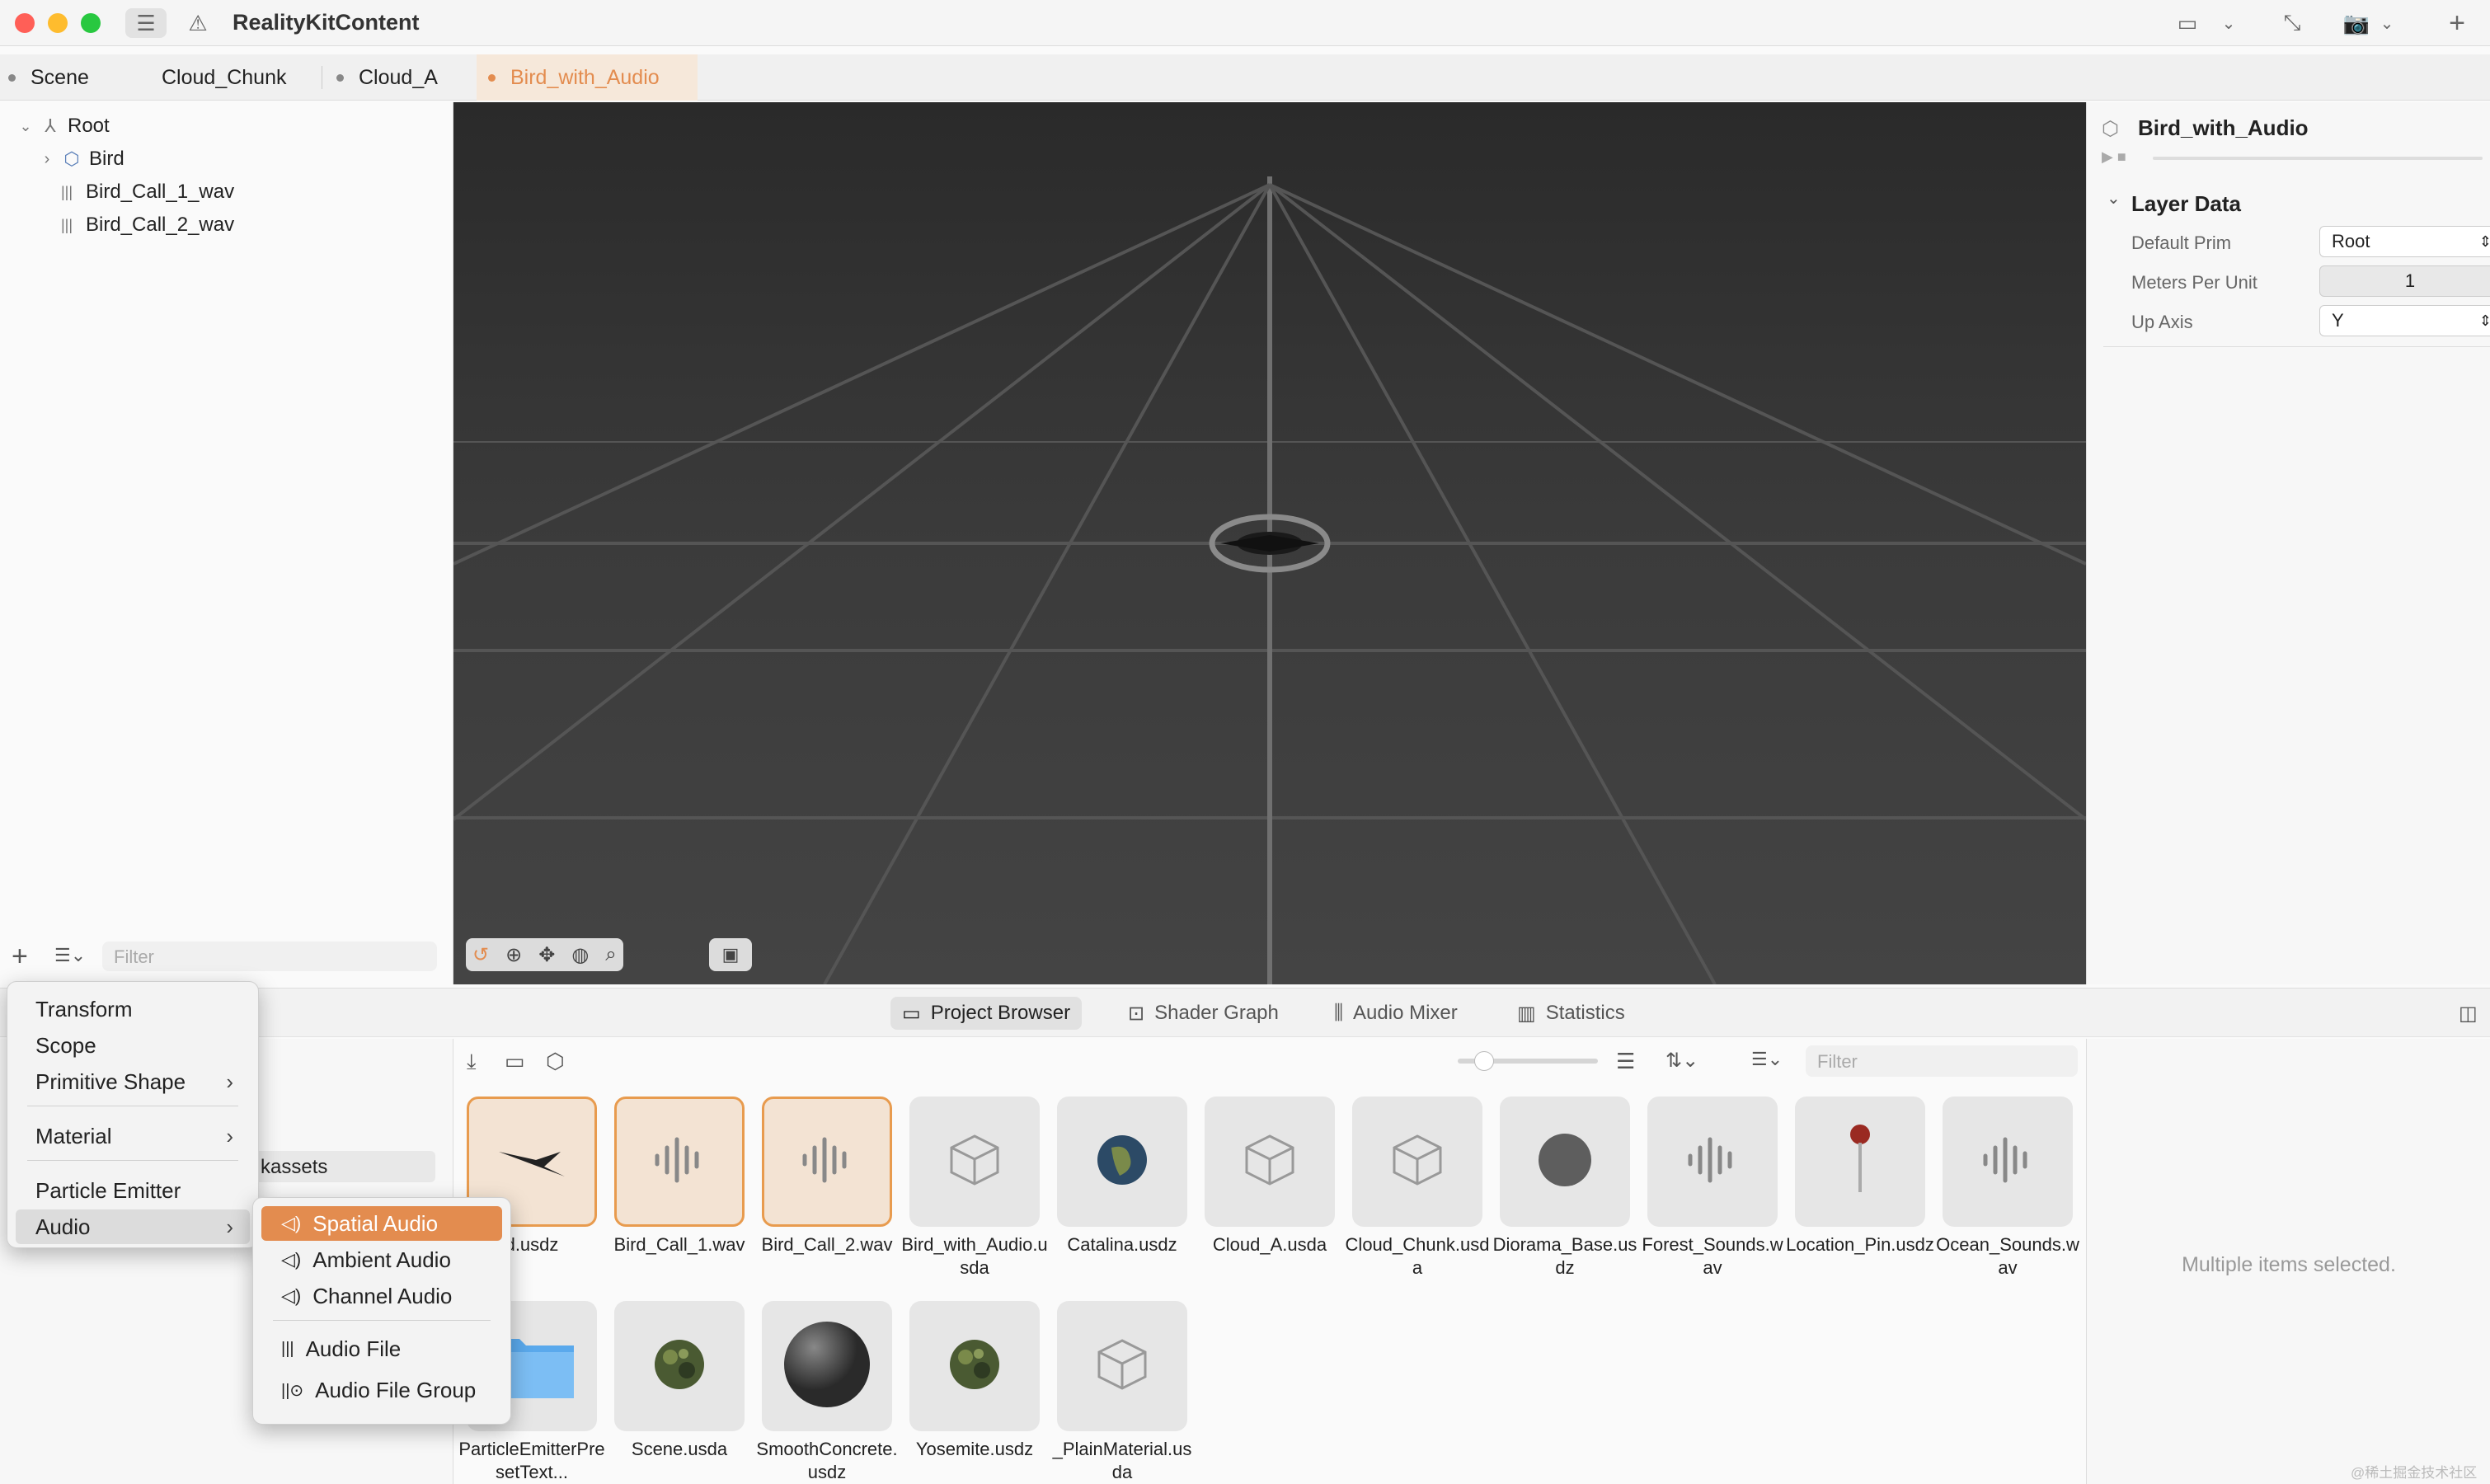 Image resolution: width=2490 pixels, height=1484 pixels. What do you see at coordinates (73, 1135) in the screenshot?
I see `menu-item-label: Material` at bounding box center [73, 1135].